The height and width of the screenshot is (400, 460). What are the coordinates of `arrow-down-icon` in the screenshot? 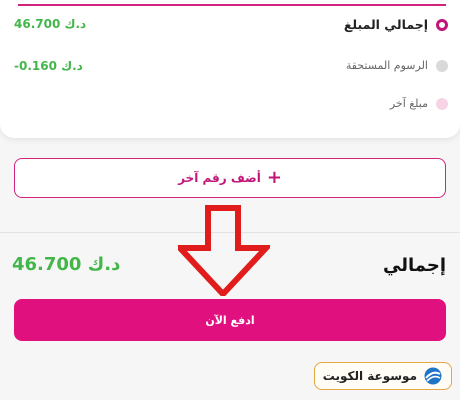 It's located at (224, 250).